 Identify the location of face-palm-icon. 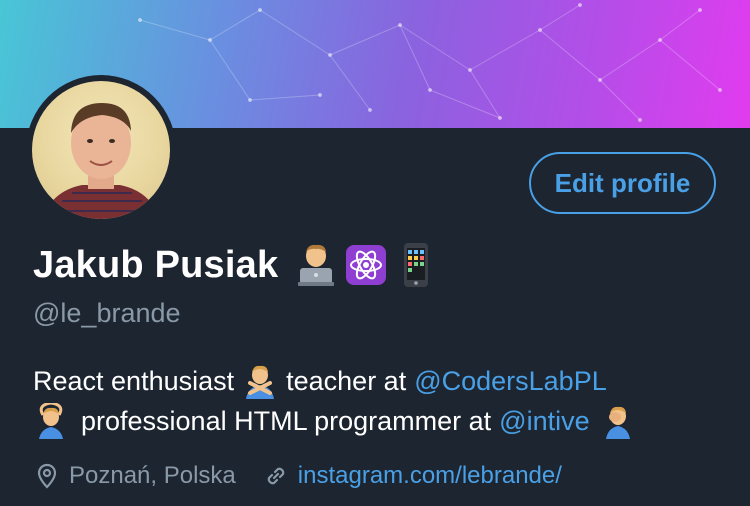
(618, 421).